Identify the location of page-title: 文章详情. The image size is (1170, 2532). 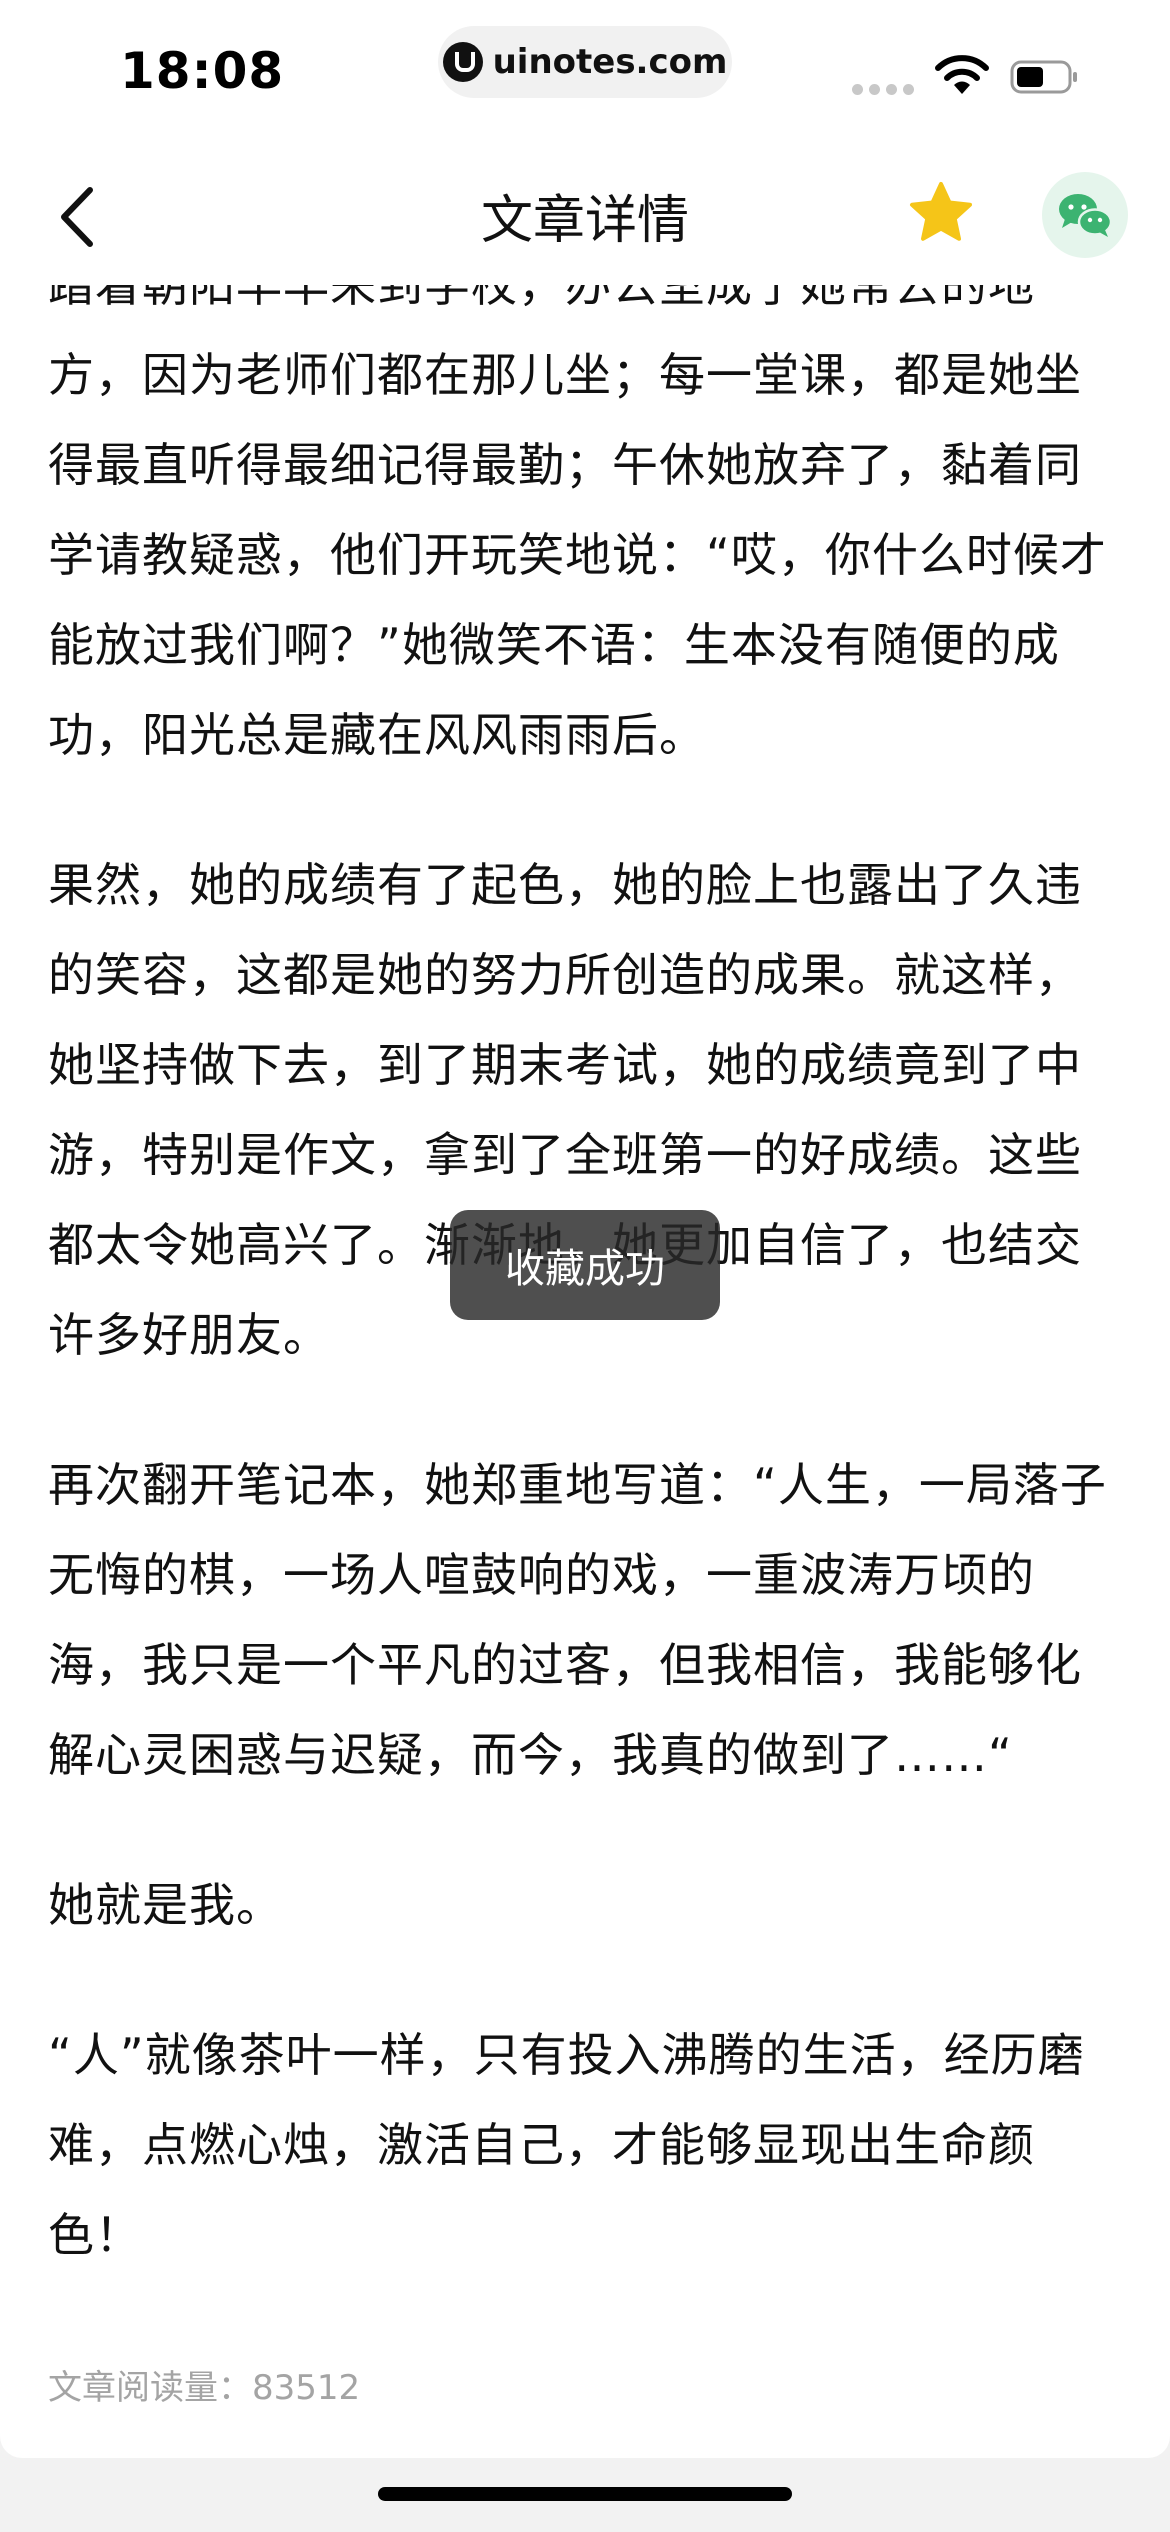
(584, 221).